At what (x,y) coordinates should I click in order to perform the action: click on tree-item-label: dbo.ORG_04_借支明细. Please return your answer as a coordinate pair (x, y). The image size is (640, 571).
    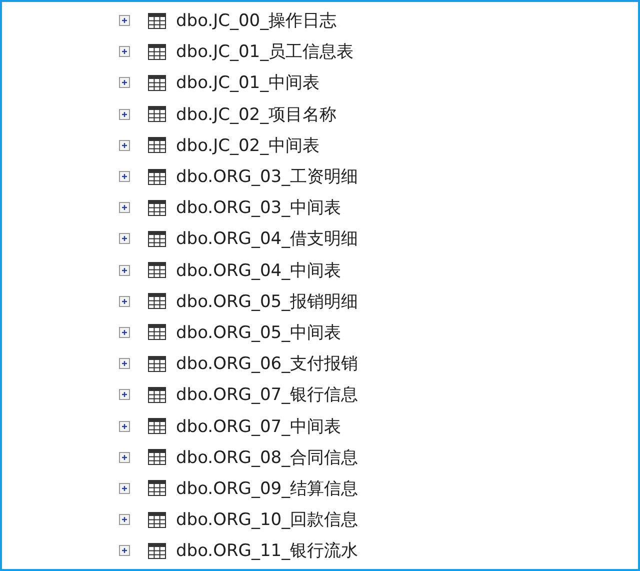
    Looking at the image, I should click on (267, 238).